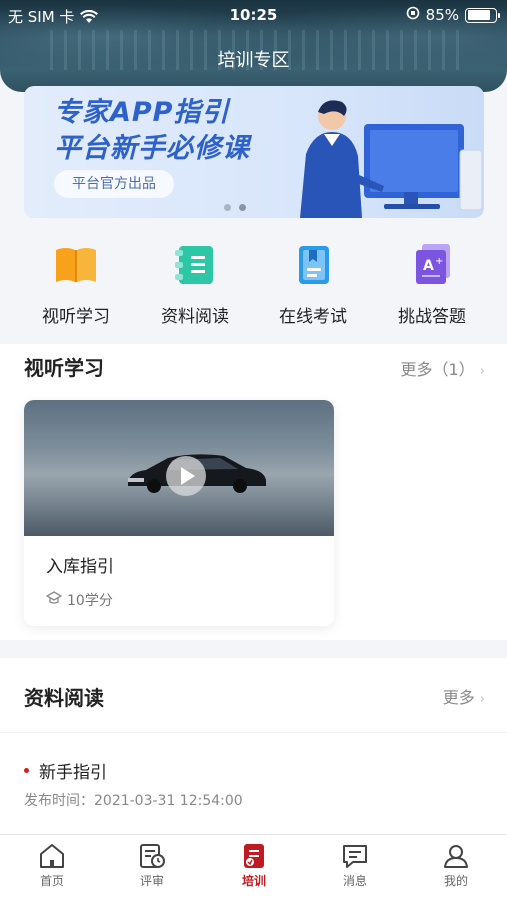 The width and height of the screenshot is (507, 900). What do you see at coordinates (90, 601) in the screenshot?
I see `credits-label: 10学分` at bounding box center [90, 601].